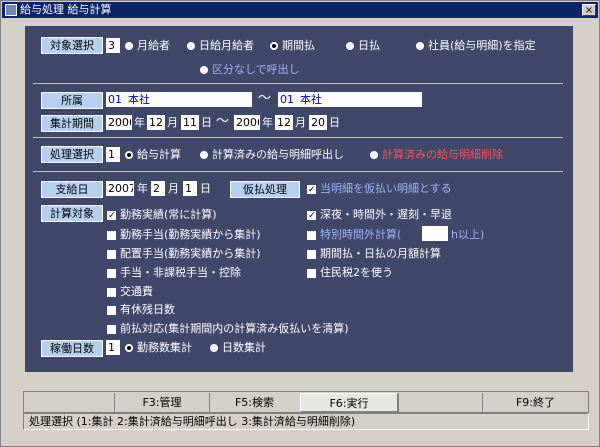 The image size is (600, 447). What do you see at coordinates (360, 99) in the screenshot?
I see `affiliation-to-name: 本社` at bounding box center [360, 99].